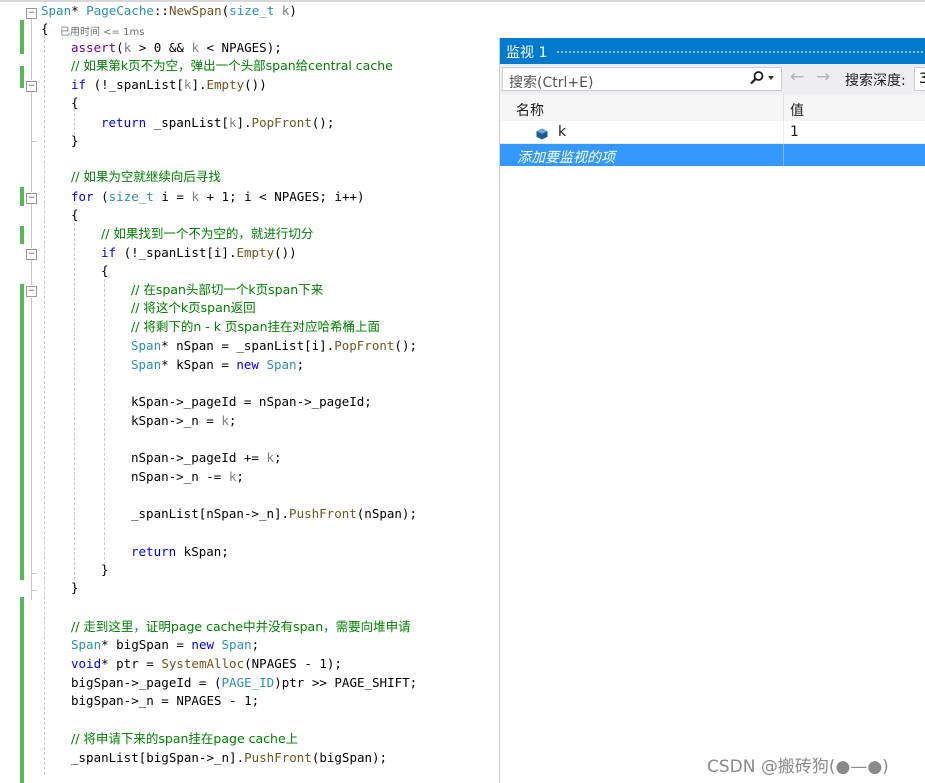 Image resolution: width=925 pixels, height=783 pixels. What do you see at coordinates (274, 514) in the screenshot?
I see `code-line: _spanList[nSpan->_n].PushFront(nSpan);` at bounding box center [274, 514].